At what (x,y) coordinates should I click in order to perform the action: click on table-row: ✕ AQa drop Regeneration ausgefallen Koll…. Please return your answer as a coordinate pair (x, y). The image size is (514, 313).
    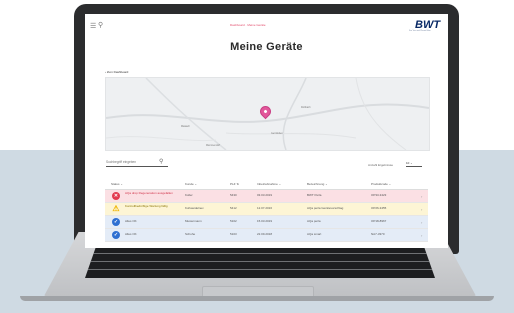
    Looking at the image, I should click on (266, 196).